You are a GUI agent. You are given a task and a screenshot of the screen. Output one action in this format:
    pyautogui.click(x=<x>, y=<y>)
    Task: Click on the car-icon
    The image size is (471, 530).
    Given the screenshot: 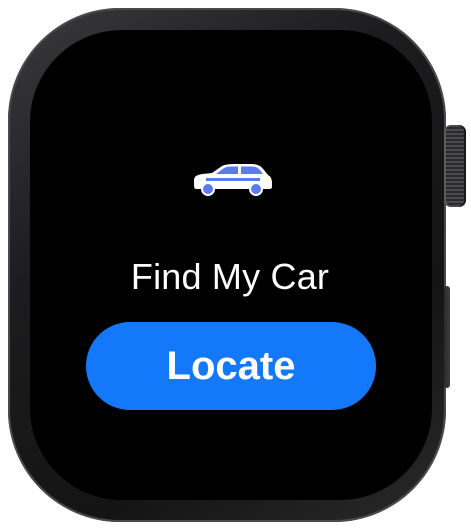 What is the action you would take?
    pyautogui.click(x=233, y=180)
    